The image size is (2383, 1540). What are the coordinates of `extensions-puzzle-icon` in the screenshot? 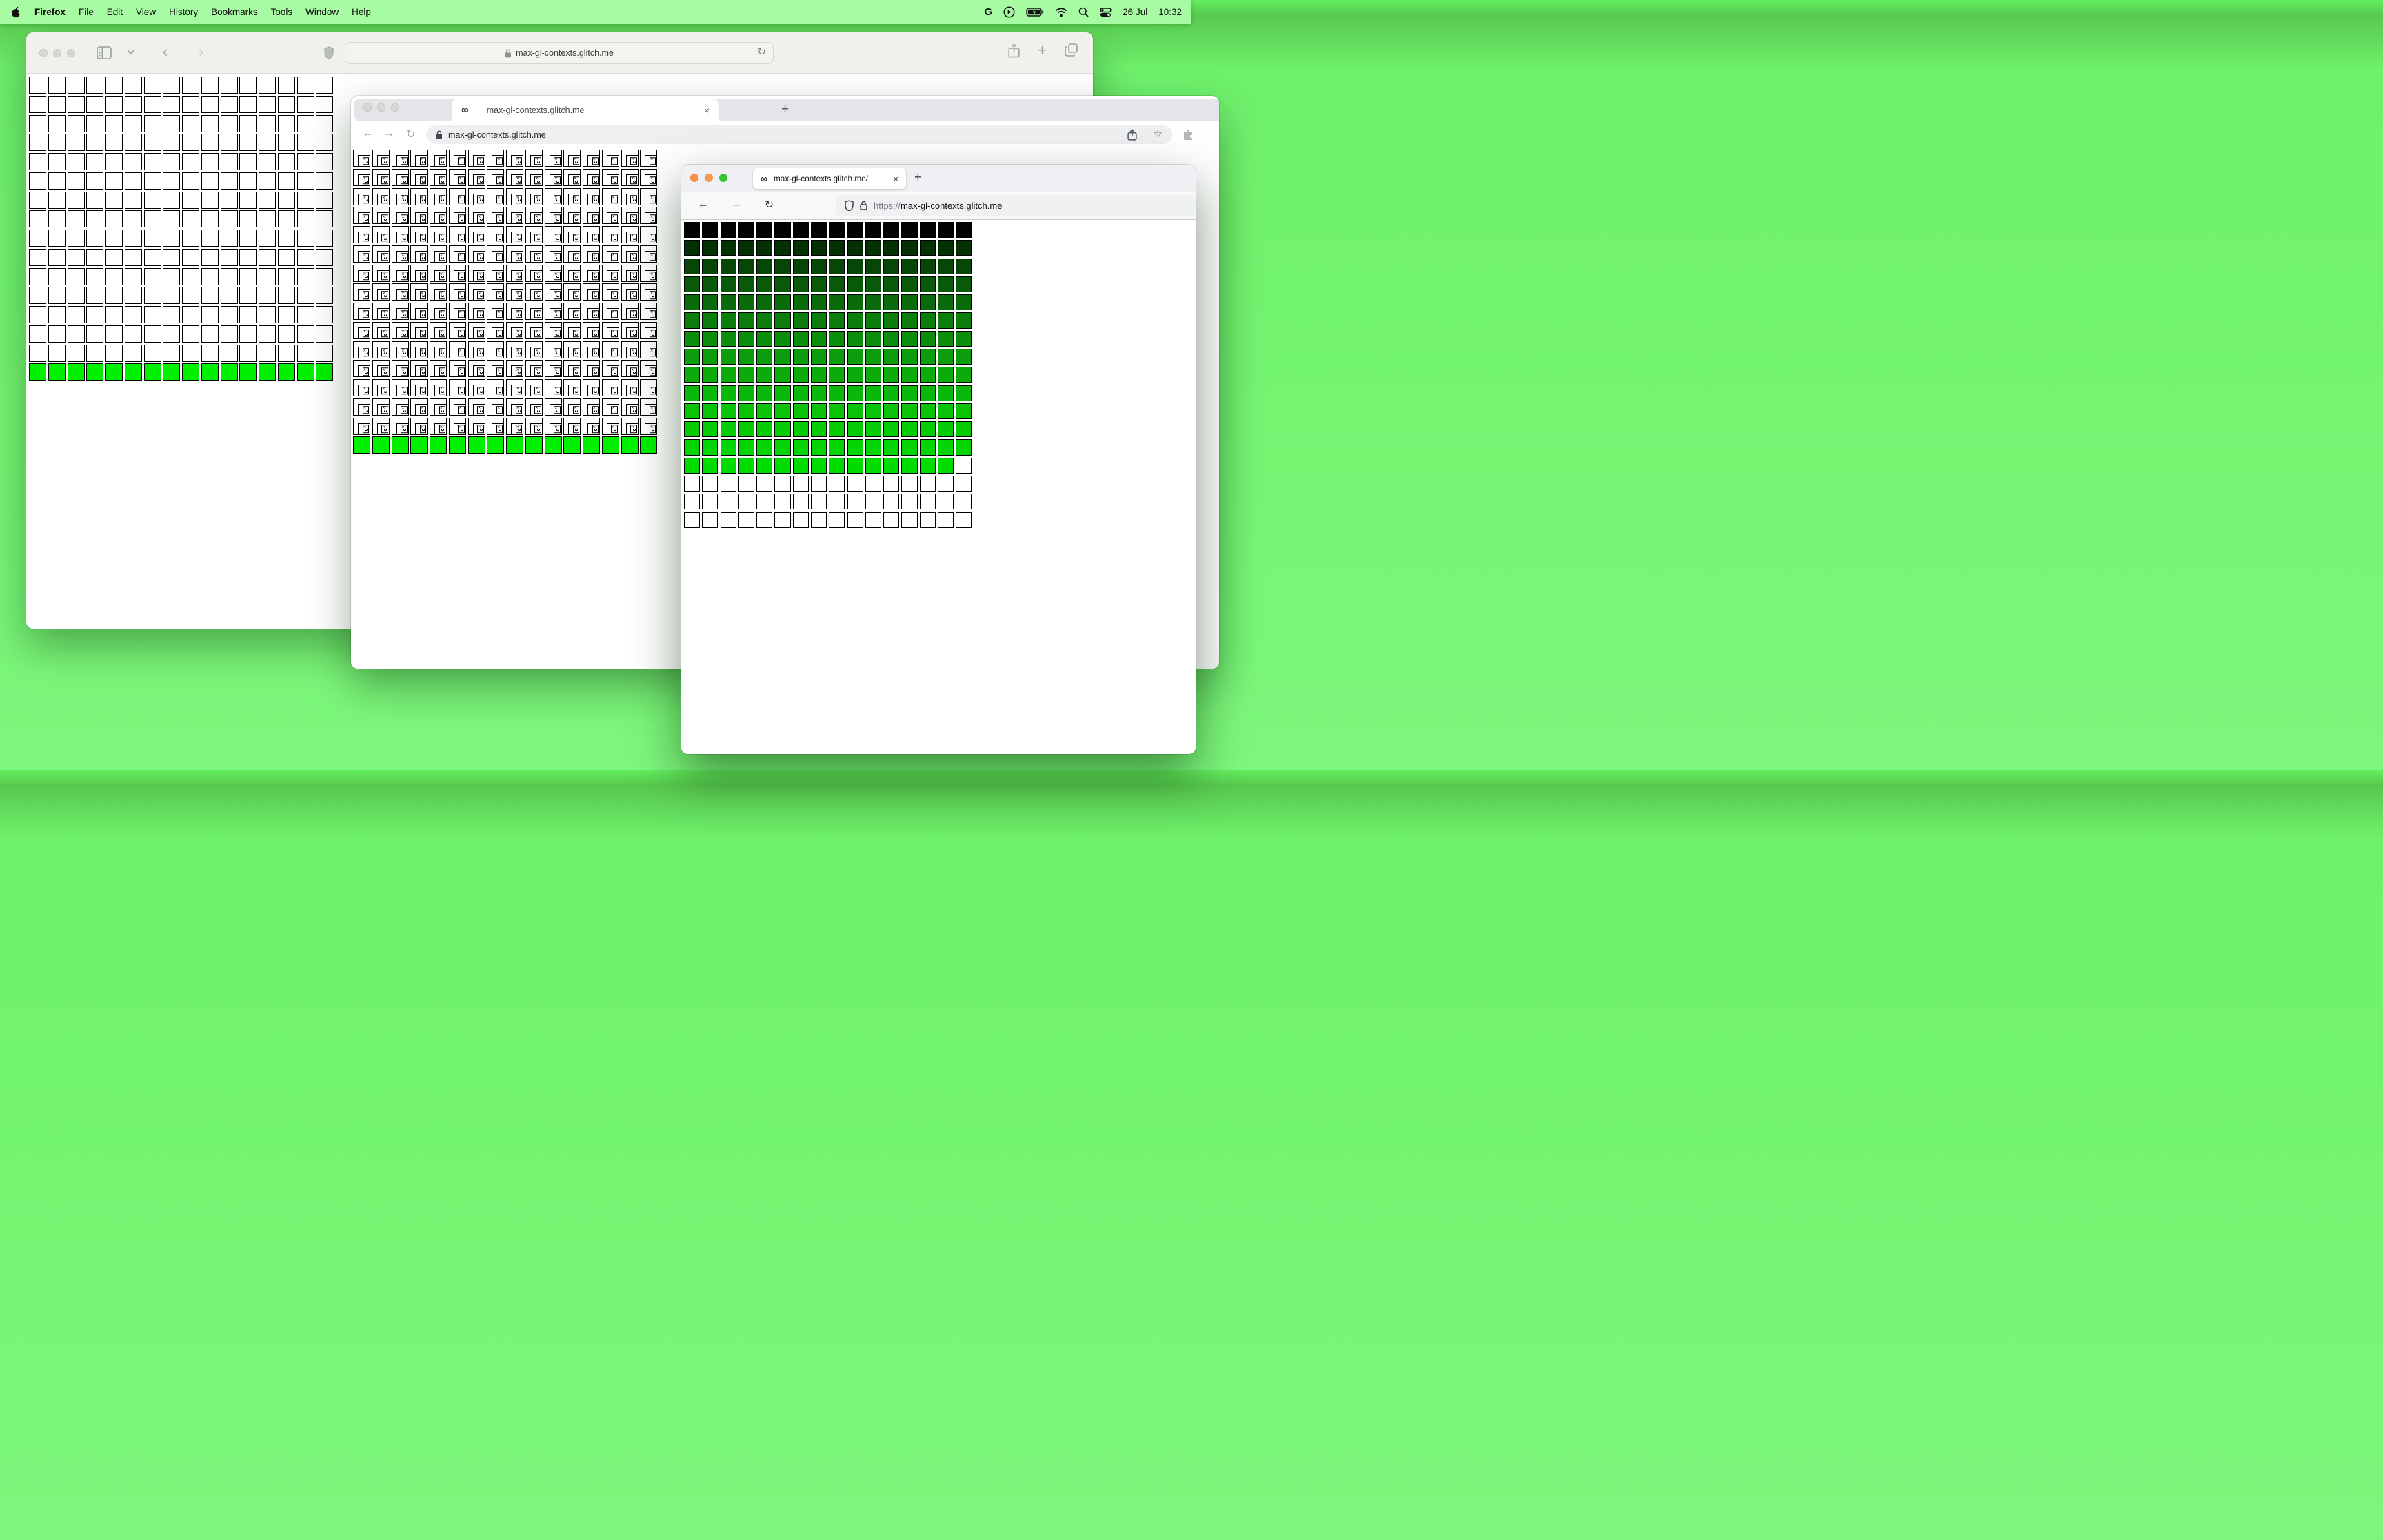 It's located at (1188, 134).